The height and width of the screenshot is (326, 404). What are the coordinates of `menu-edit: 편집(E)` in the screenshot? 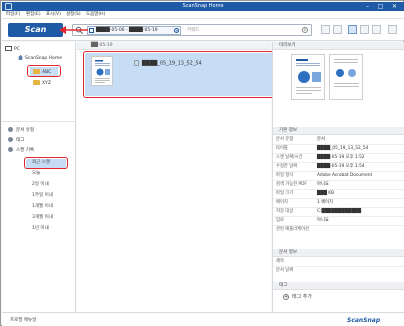 It's located at (33, 15).